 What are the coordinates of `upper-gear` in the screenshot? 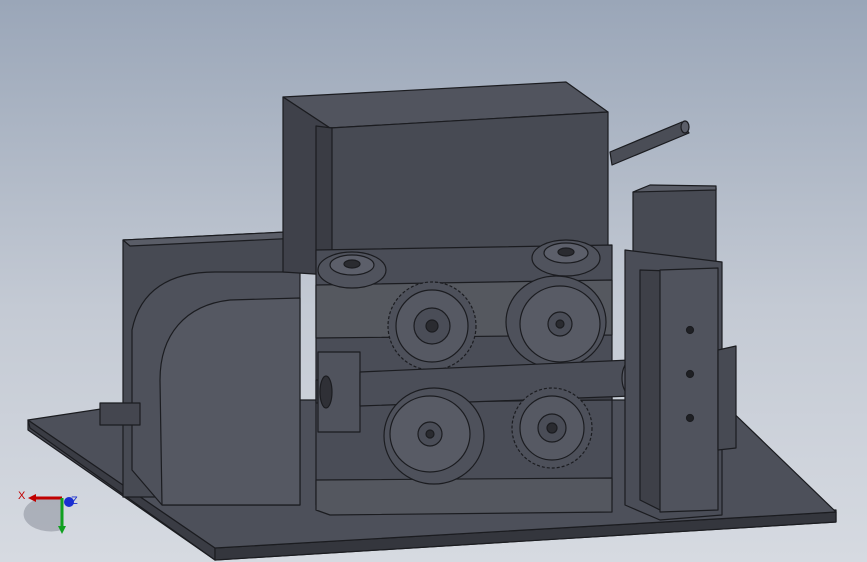 It's located at (432, 326).